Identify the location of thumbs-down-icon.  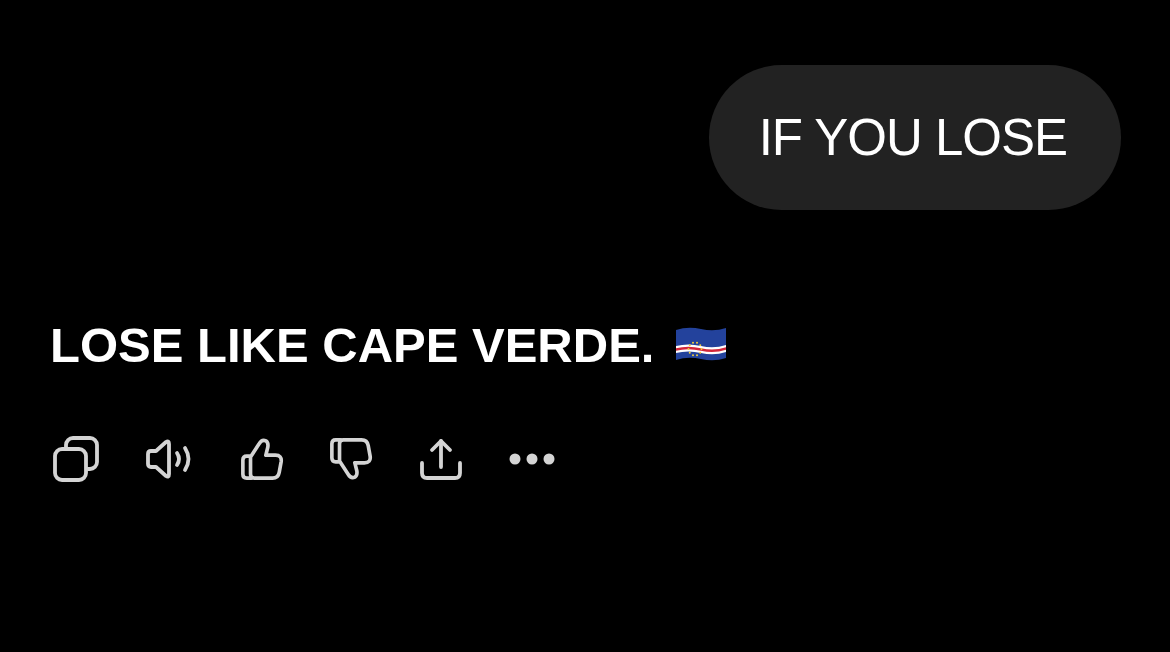
(351, 458).